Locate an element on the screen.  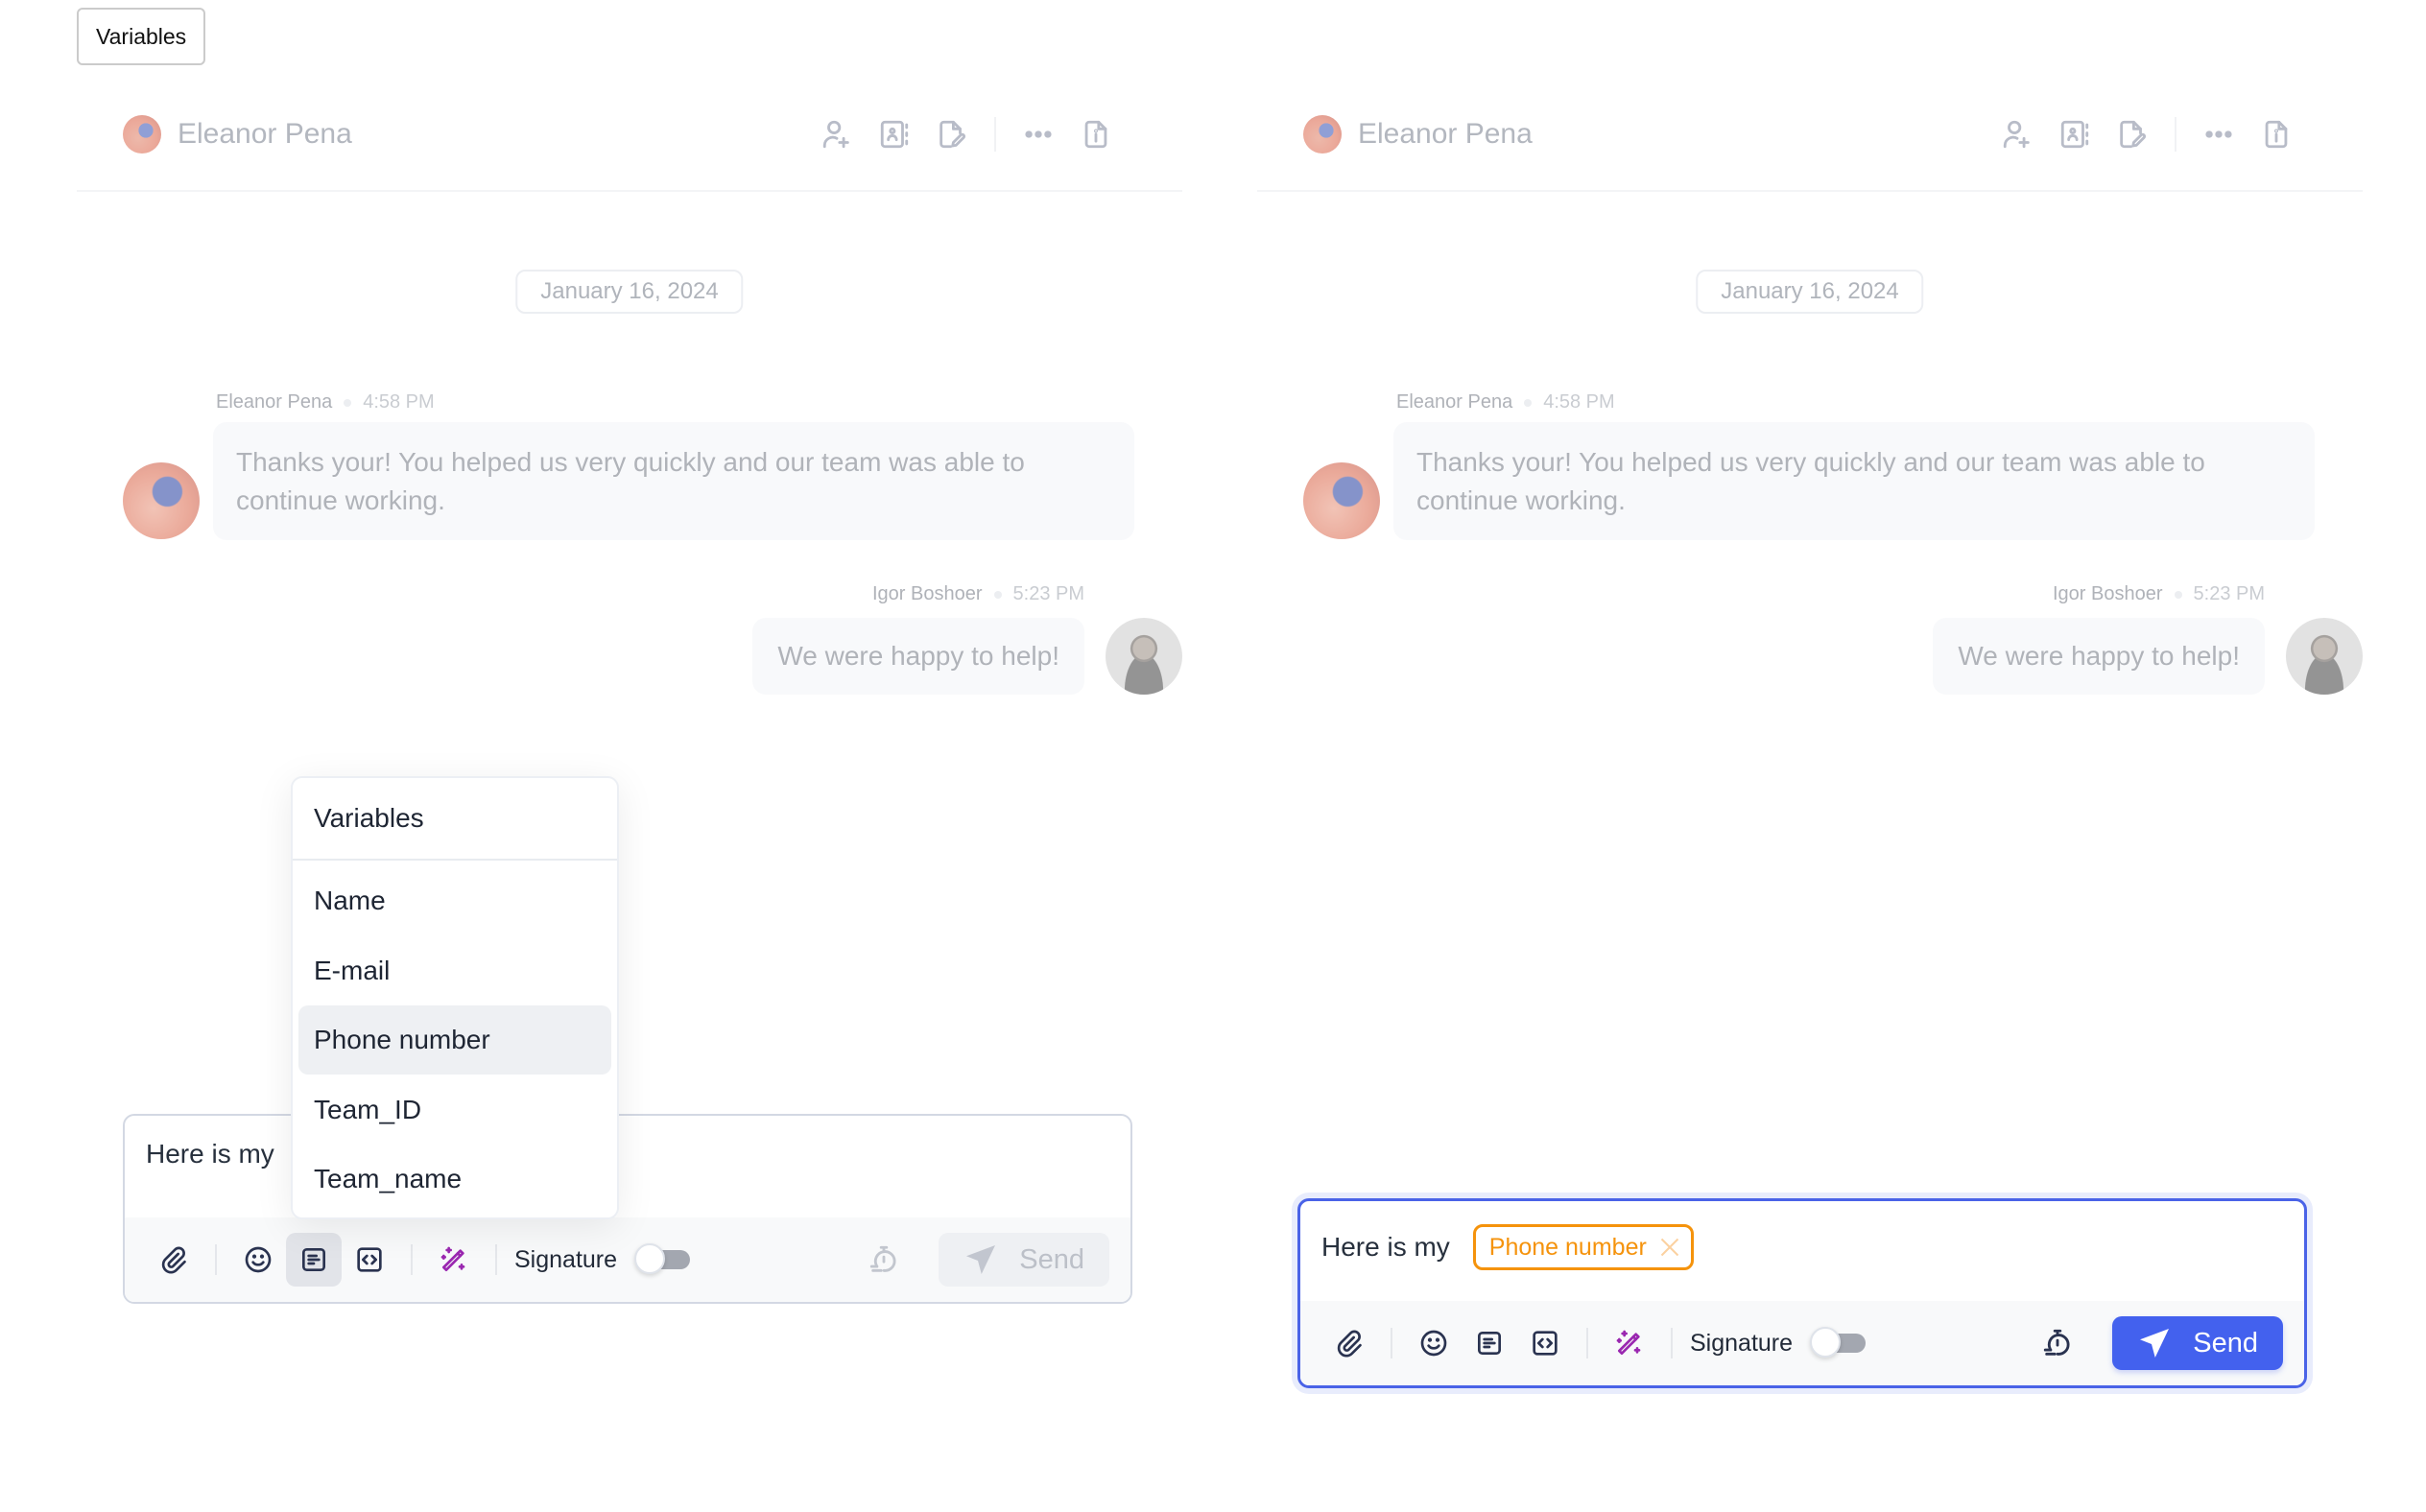
magic-wand-icon is located at coordinates (1628, 1342).